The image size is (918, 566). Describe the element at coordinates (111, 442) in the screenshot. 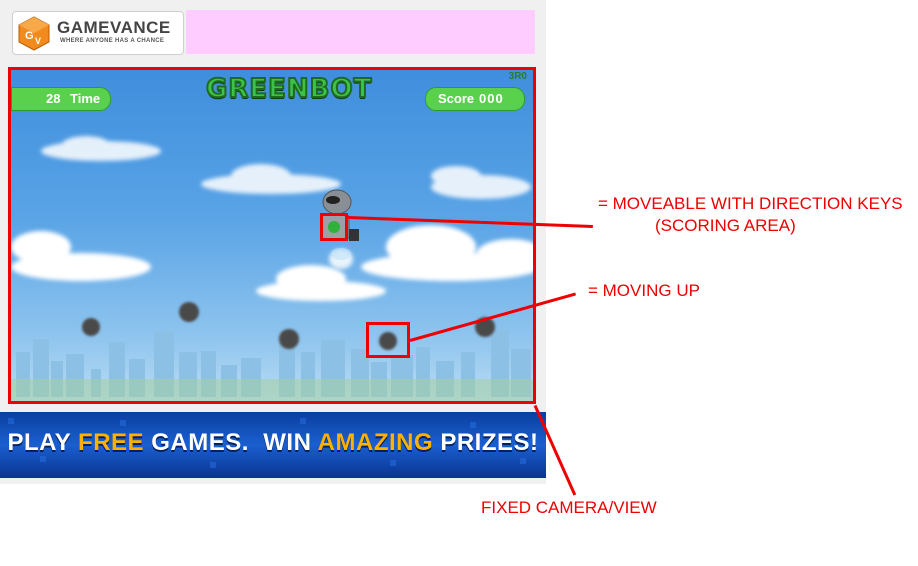

I see `banner-highlight-free: FREE` at that location.